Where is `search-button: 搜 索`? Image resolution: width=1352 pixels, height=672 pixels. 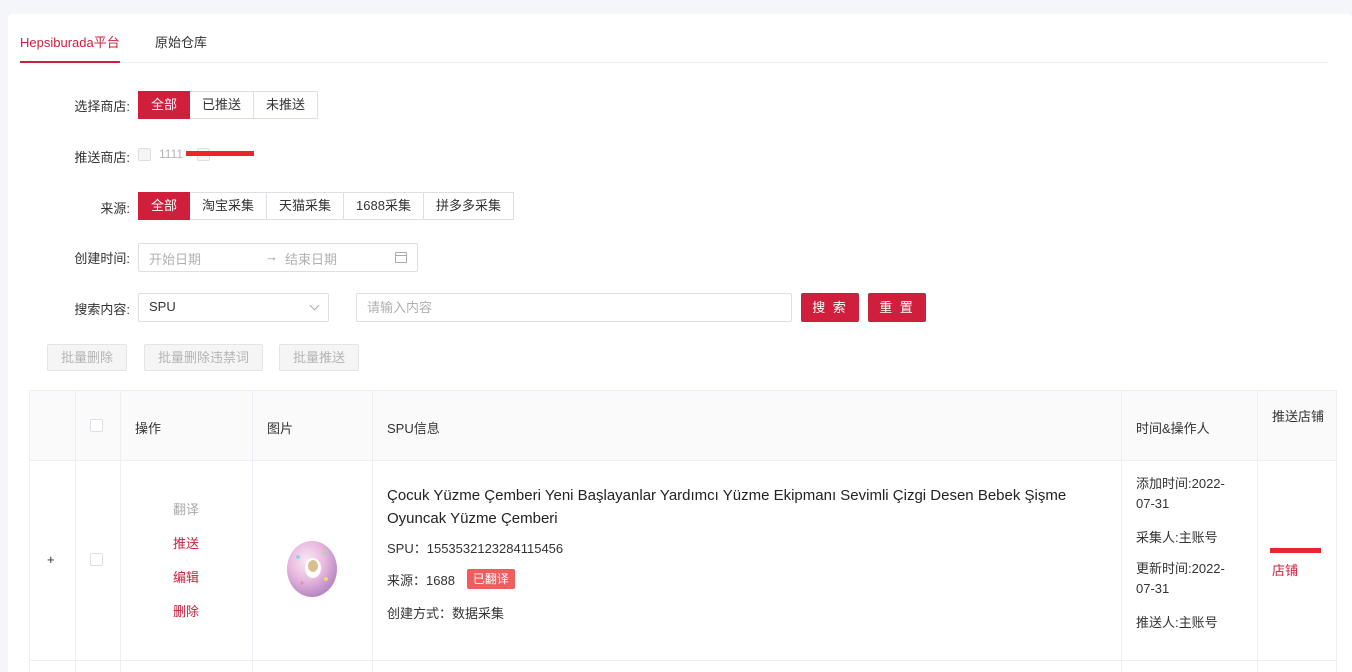
search-button: 搜 索 is located at coordinates (830, 307).